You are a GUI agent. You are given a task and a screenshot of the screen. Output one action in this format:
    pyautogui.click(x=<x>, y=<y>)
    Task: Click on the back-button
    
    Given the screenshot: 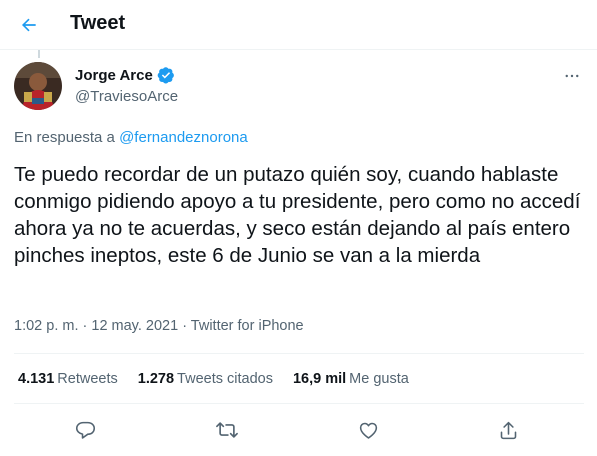 What is the action you would take?
    pyautogui.click(x=29, y=25)
    